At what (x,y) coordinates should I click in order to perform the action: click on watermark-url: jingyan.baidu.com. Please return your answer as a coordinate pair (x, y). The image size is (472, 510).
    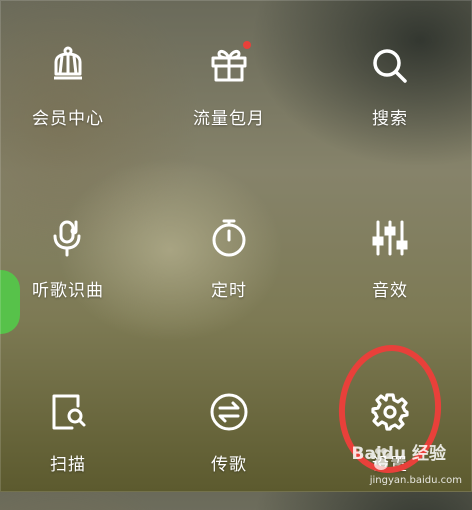
    Looking at the image, I should click on (415, 480).